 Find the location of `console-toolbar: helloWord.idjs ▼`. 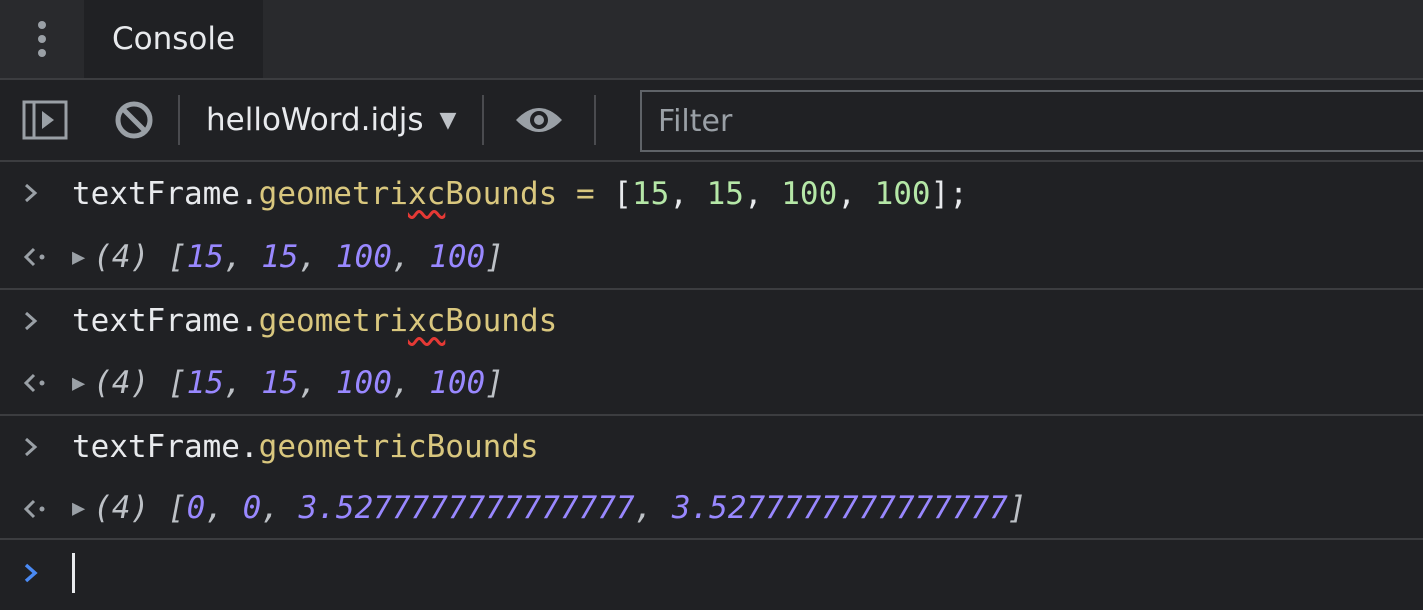

console-toolbar: helloWord.idjs ▼ is located at coordinates (711, 121).